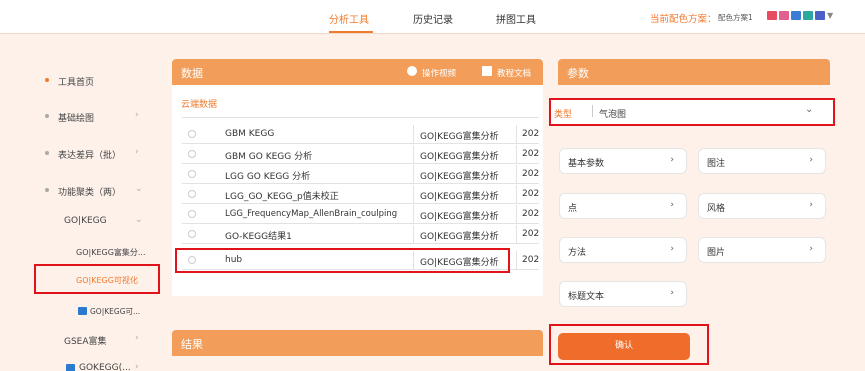  What do you see at coordinates (487, 71) in the screenshot?
I see `document-icon` at bounding box center [487, 71].